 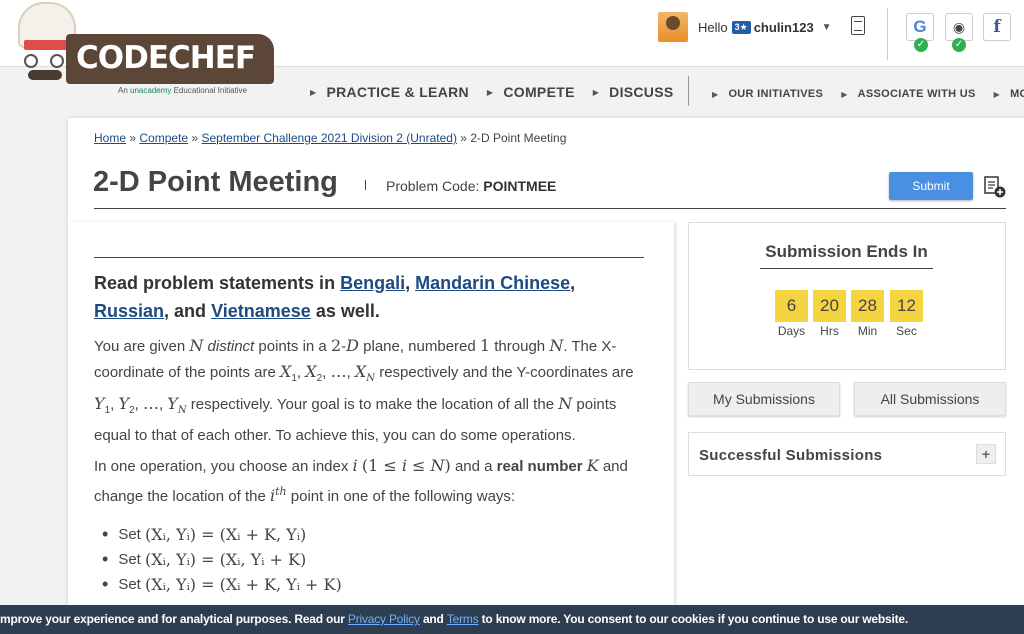 I want to click on privacy-policy-link: Privacy Policy, so click(x=384, y=619).